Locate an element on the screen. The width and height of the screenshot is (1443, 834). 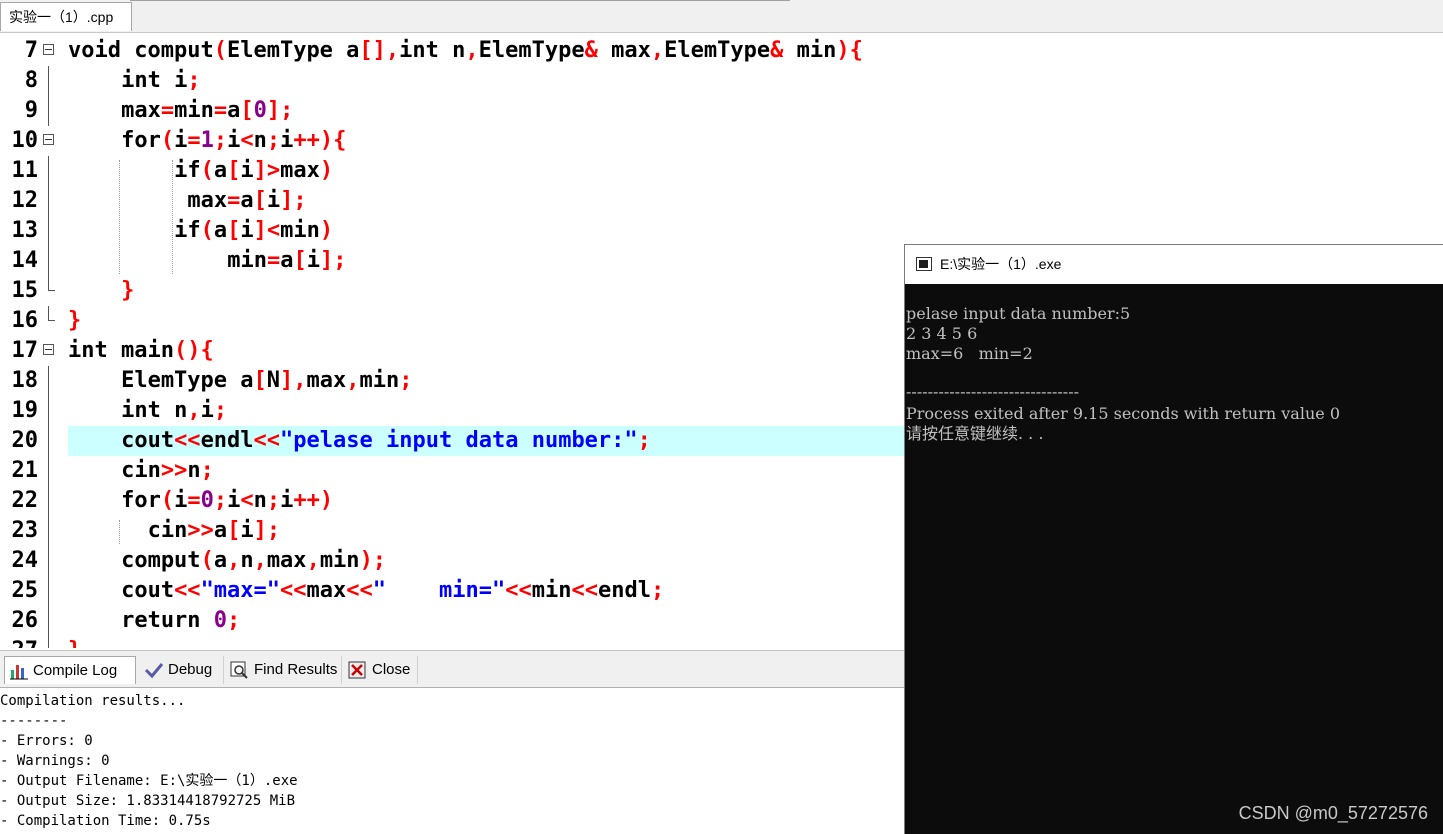
code-token: & is located at coordinates (598, 50).